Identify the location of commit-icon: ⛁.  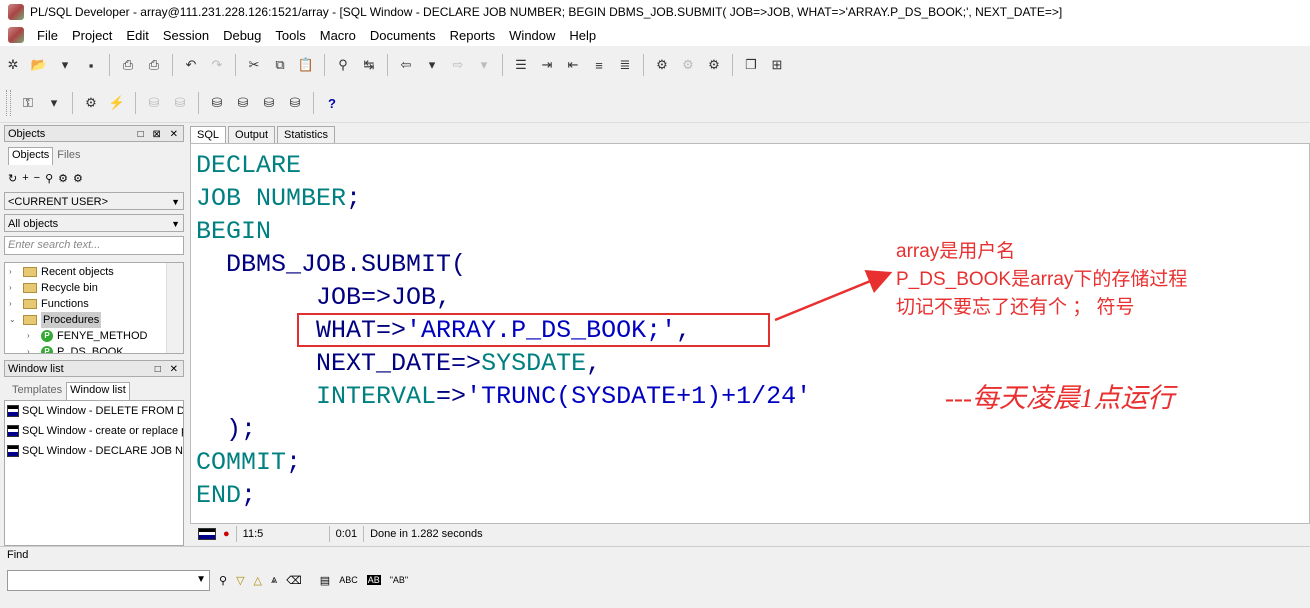
(154, 103).